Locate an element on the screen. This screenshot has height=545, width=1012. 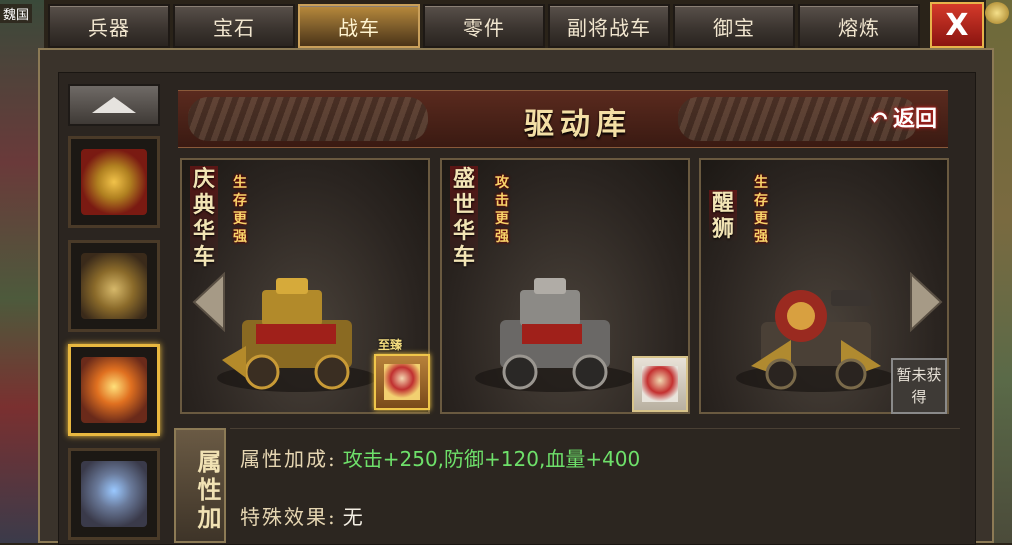
close-button: X is located at coordinates (957, 25).